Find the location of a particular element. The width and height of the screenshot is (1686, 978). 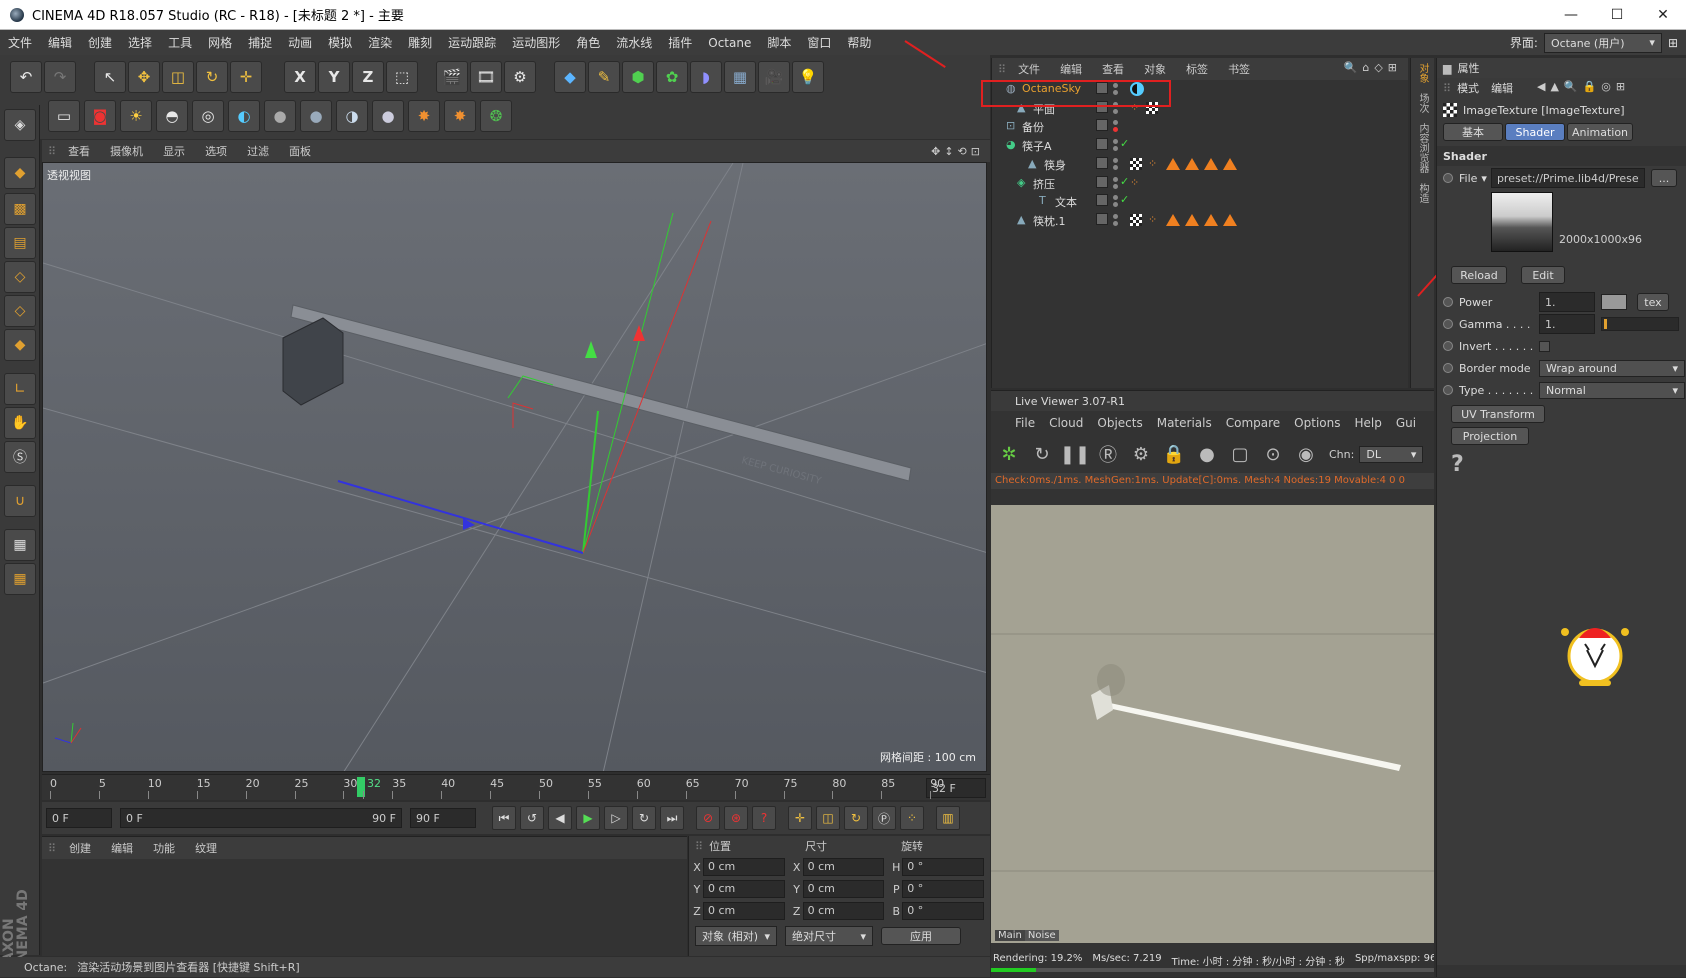

menu-12: 运动图形 is located at coordinates (536, 42).